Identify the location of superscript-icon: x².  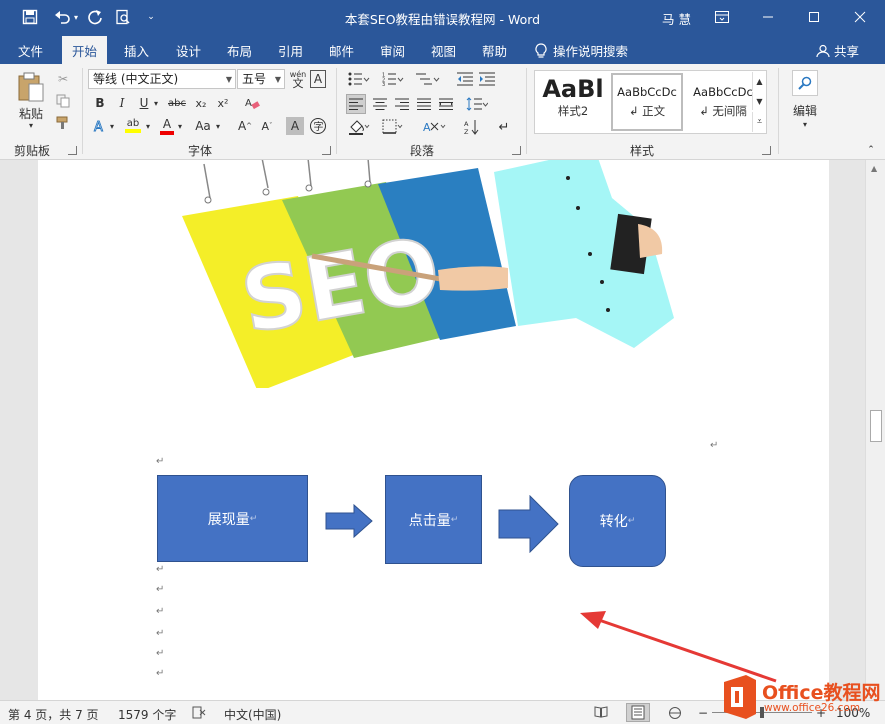
(223, 103).